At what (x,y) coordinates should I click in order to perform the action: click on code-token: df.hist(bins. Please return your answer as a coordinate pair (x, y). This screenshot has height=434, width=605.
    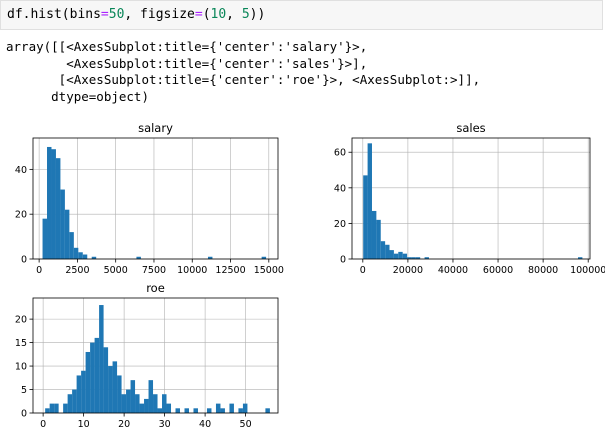
    Looking at the image, I should click on (54, 14).